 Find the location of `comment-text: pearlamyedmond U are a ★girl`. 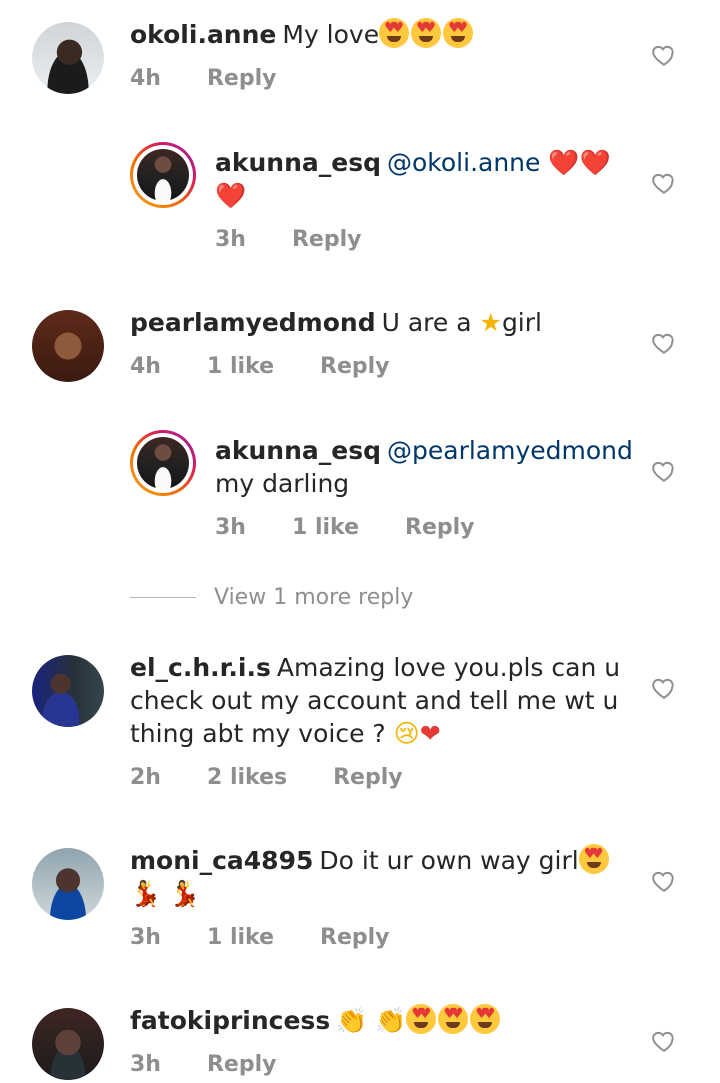

comment-text: pearlamyedmond U are a ★girl is located at coordinates (336, 322).